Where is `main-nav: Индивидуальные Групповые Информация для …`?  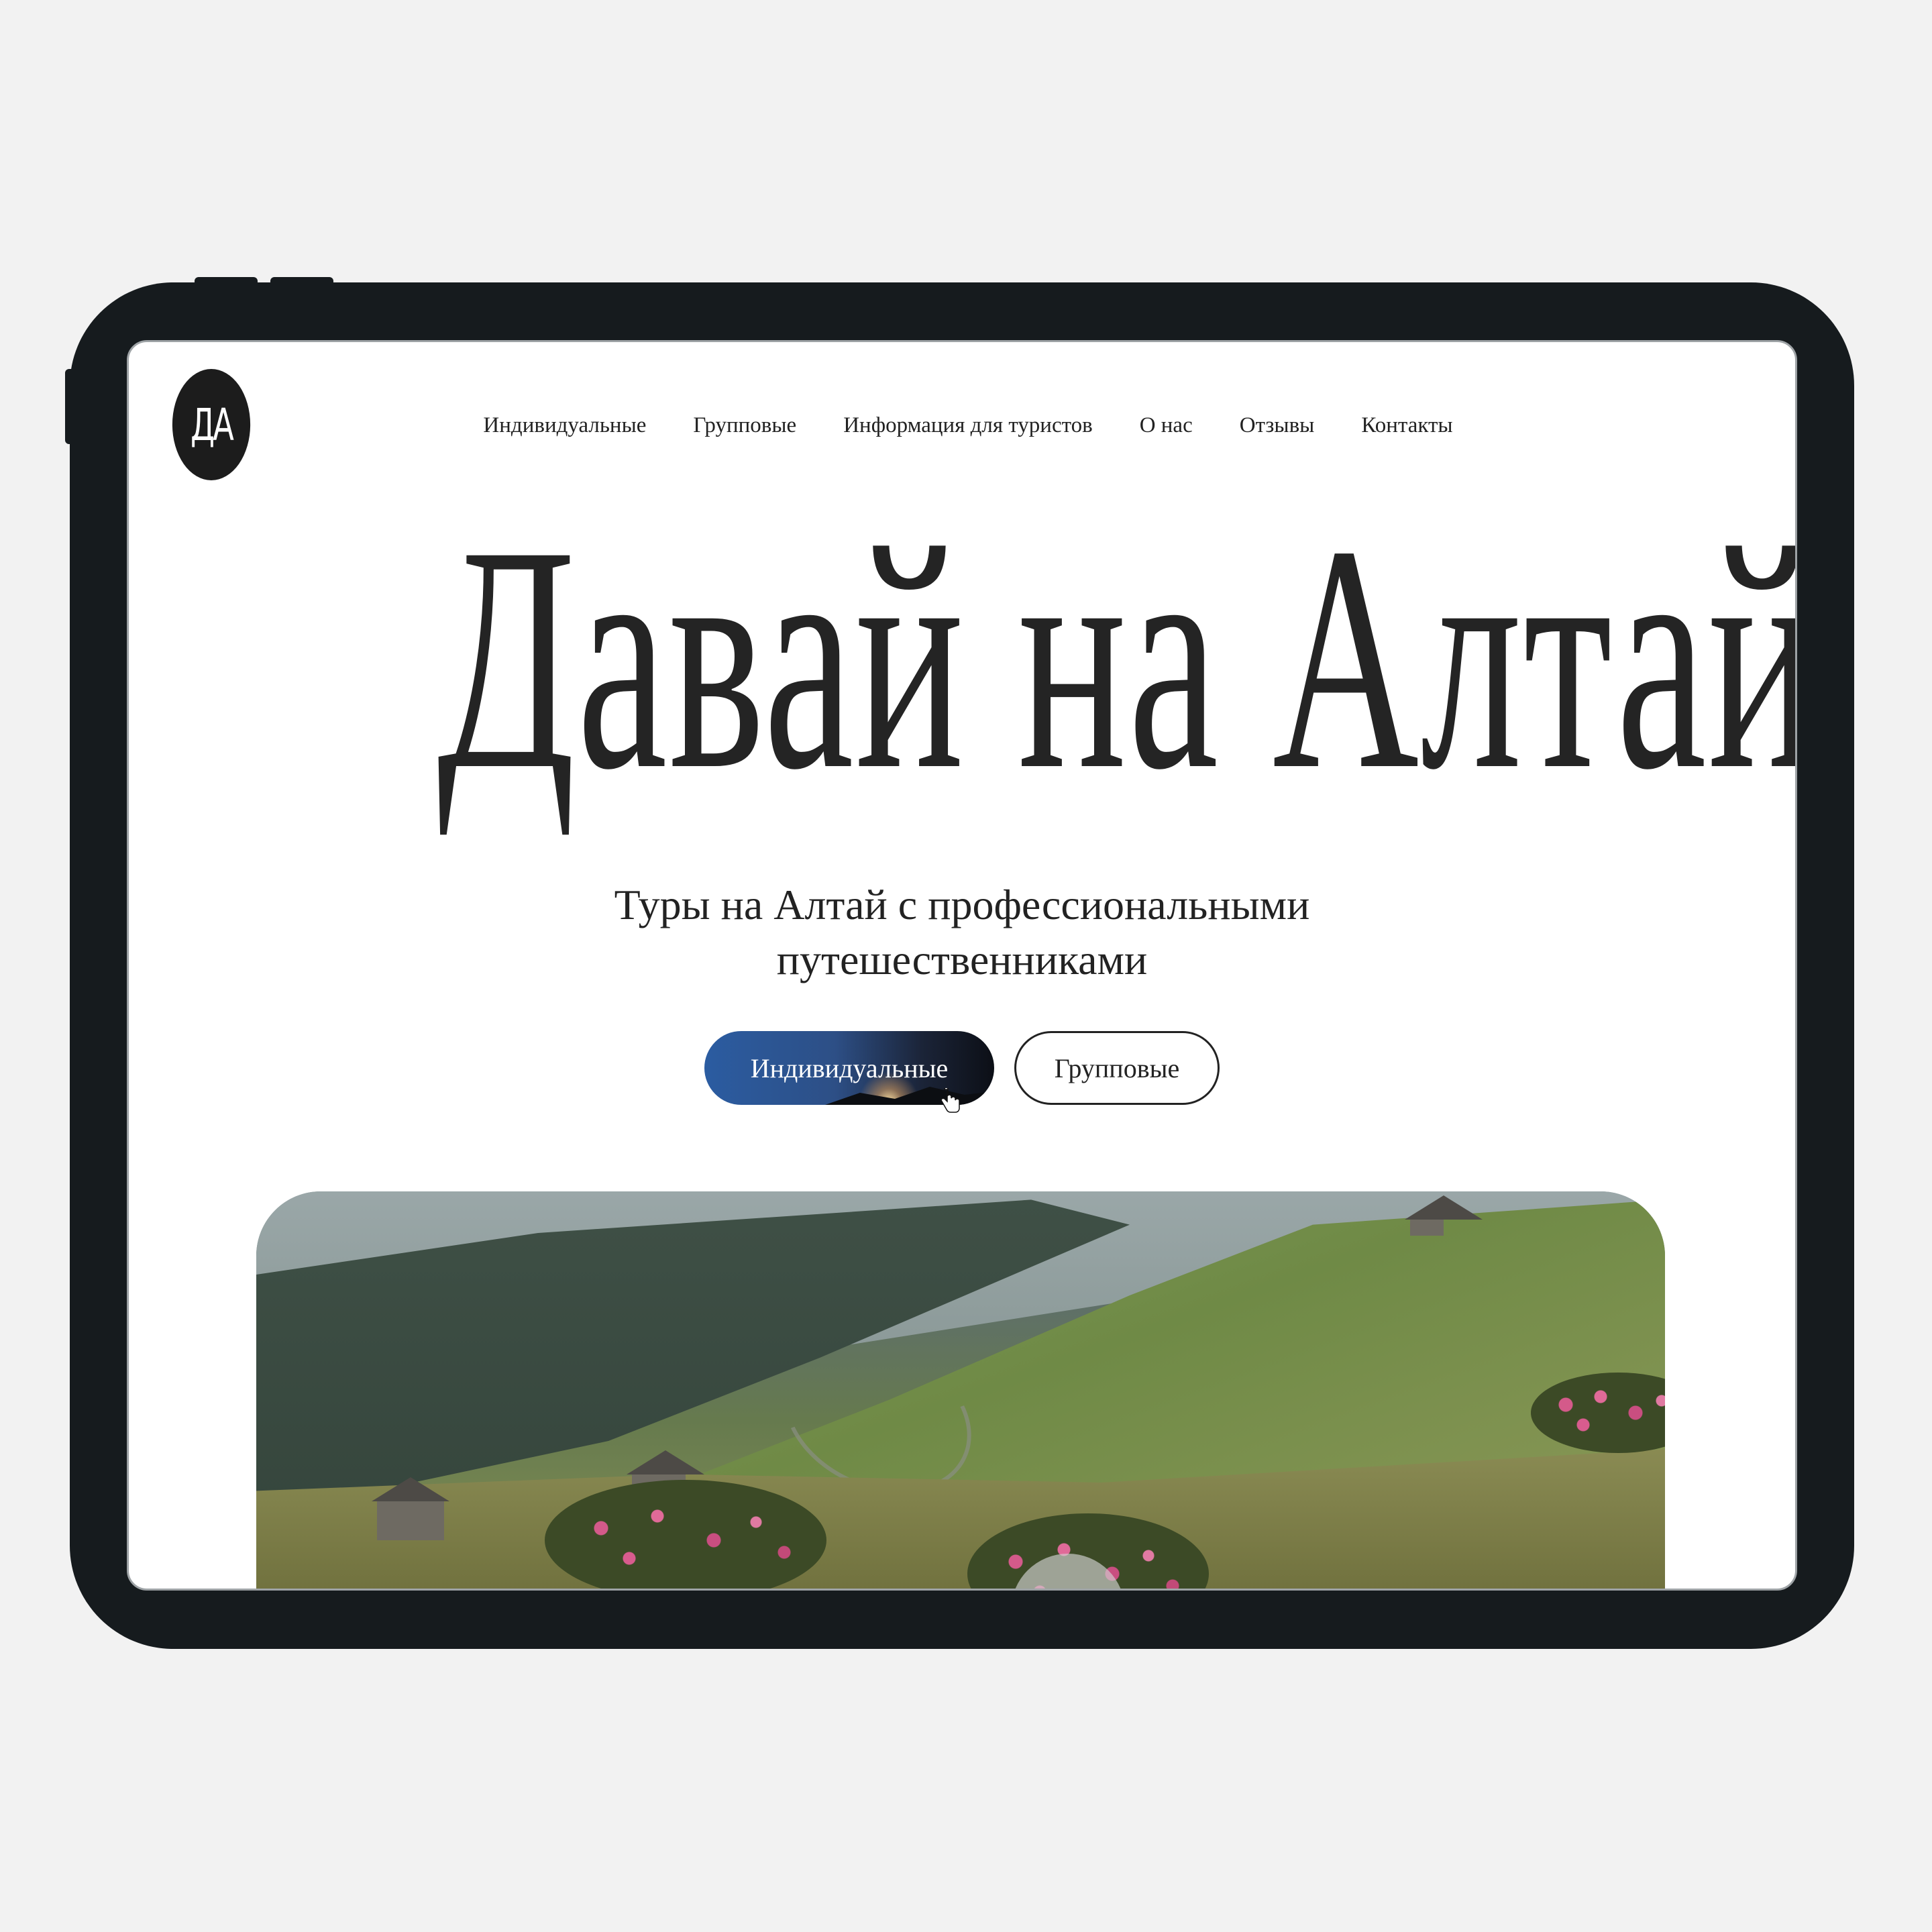 main-nav: Индивидуальные Групповые Информация для … is located at coordinates (962, 425).